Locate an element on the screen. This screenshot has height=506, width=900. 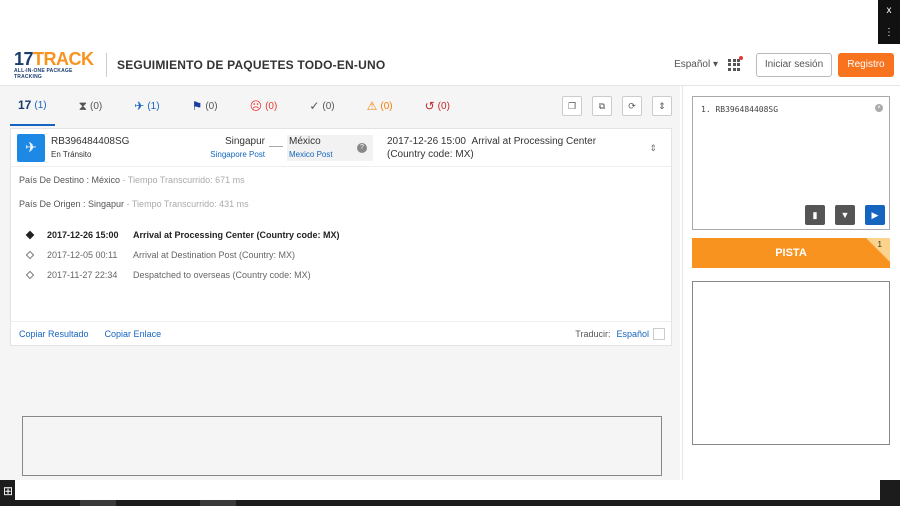
apps-grid-icon is located at coordinates (735, 63).